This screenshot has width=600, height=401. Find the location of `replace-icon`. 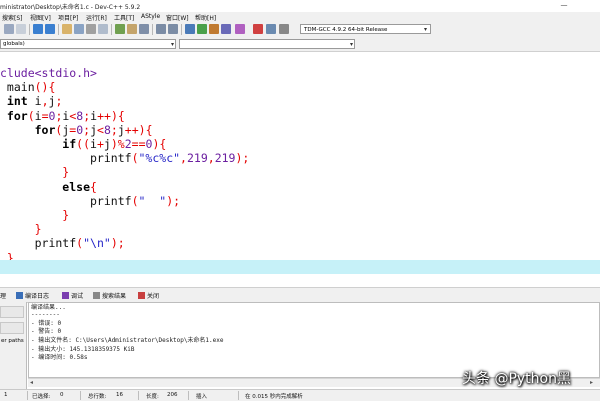

replace-icon is located at coordinates (79, 29).